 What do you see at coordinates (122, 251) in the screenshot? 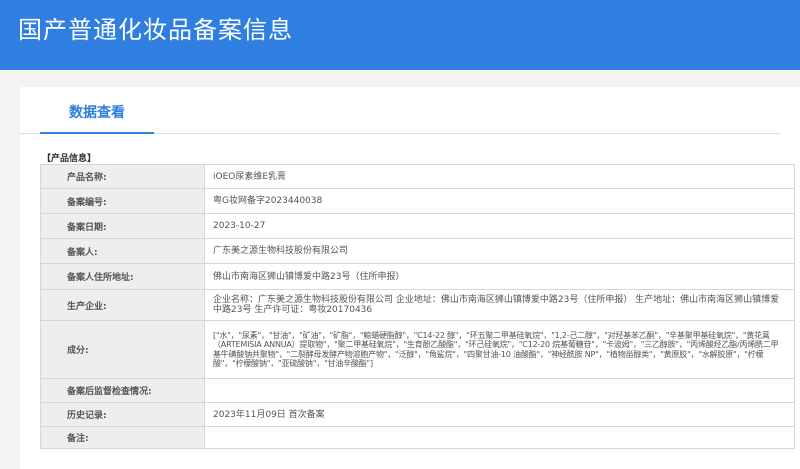
I see `label-registrant: 备案人:` at bounding box center [122, 251].